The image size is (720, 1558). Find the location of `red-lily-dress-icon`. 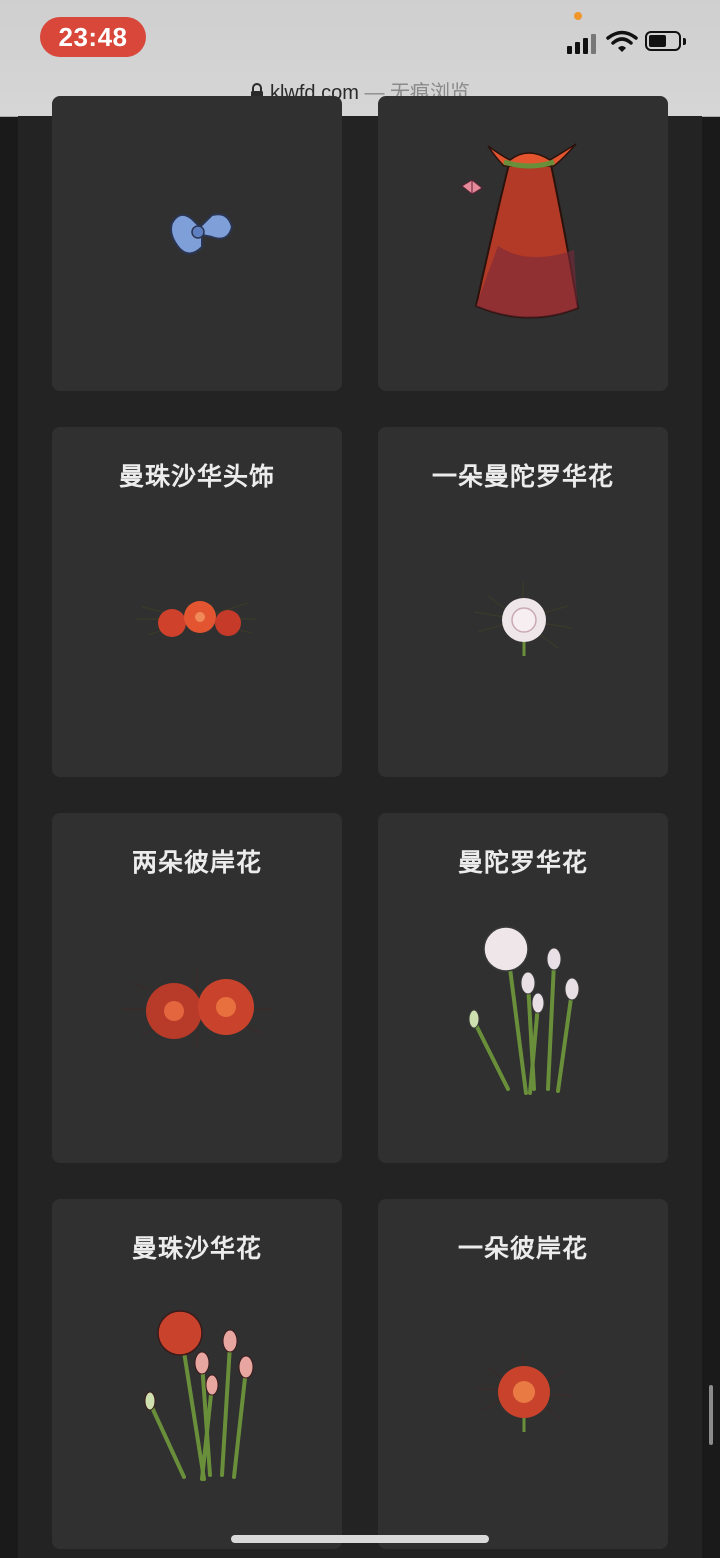

red-lily-dress-icon is located at coordinates (520, 231).